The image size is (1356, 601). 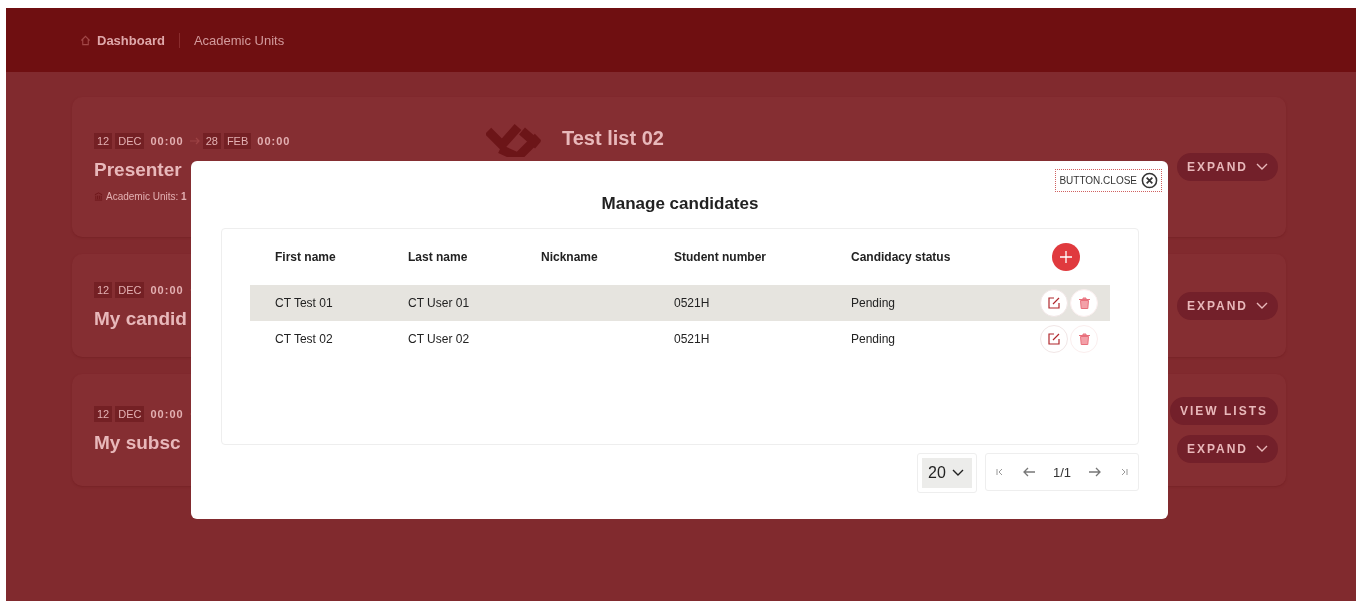 I want to click on academic-units-count: Academic Units: 1, so click(x=146, y=196).